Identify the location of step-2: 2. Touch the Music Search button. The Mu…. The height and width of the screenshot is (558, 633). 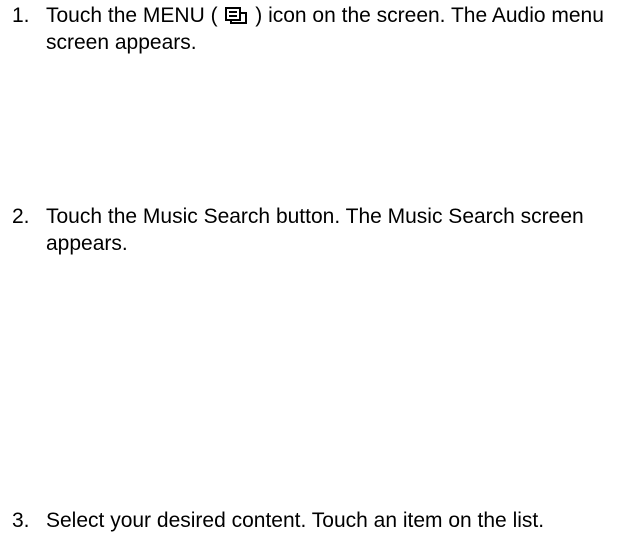
(317, 230).